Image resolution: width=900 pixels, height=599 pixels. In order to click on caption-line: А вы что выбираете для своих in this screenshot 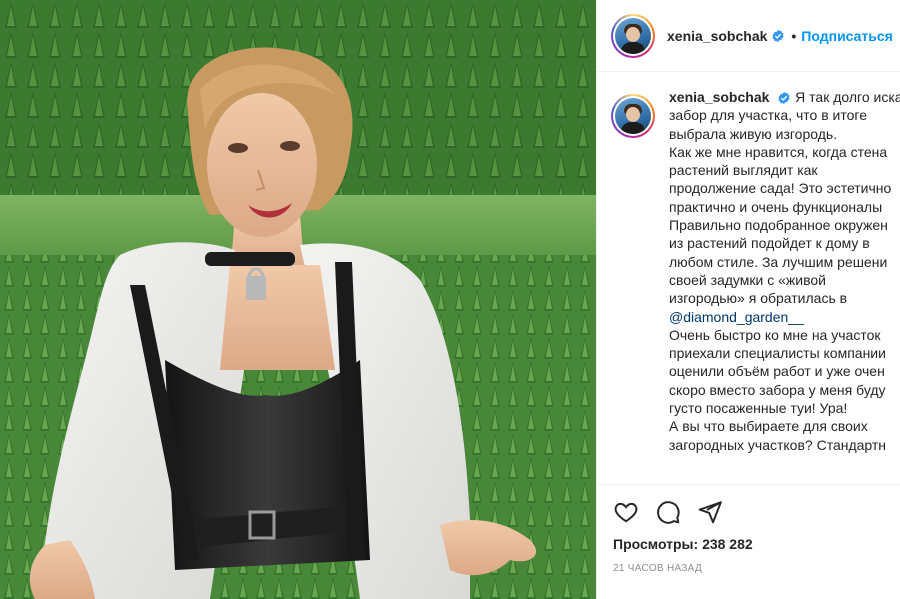, I will do `click(768, 426)`.